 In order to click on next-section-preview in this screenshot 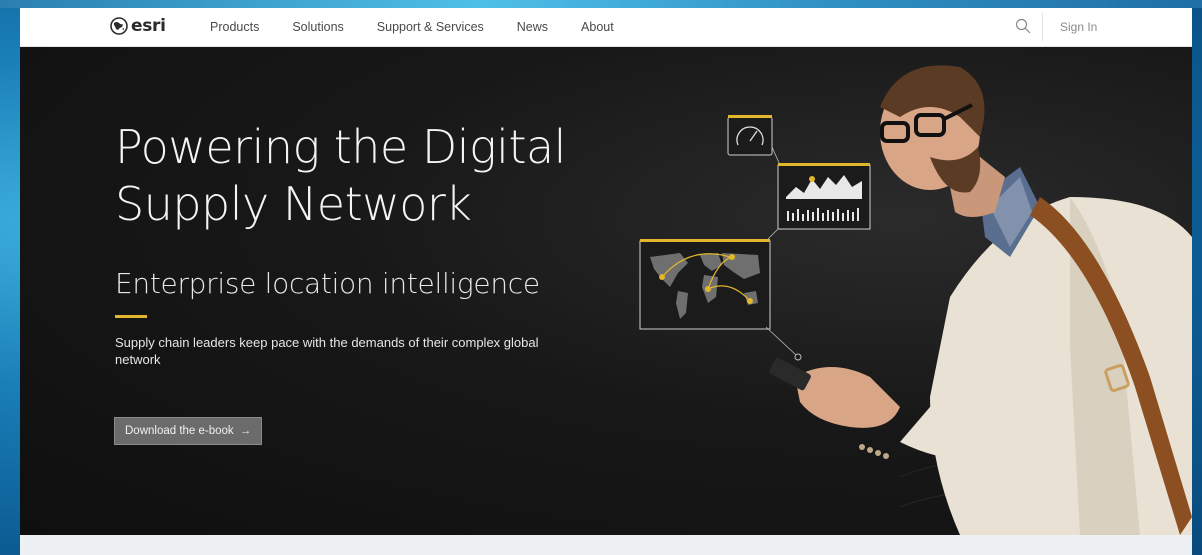, I will do `click(606, 545)`.